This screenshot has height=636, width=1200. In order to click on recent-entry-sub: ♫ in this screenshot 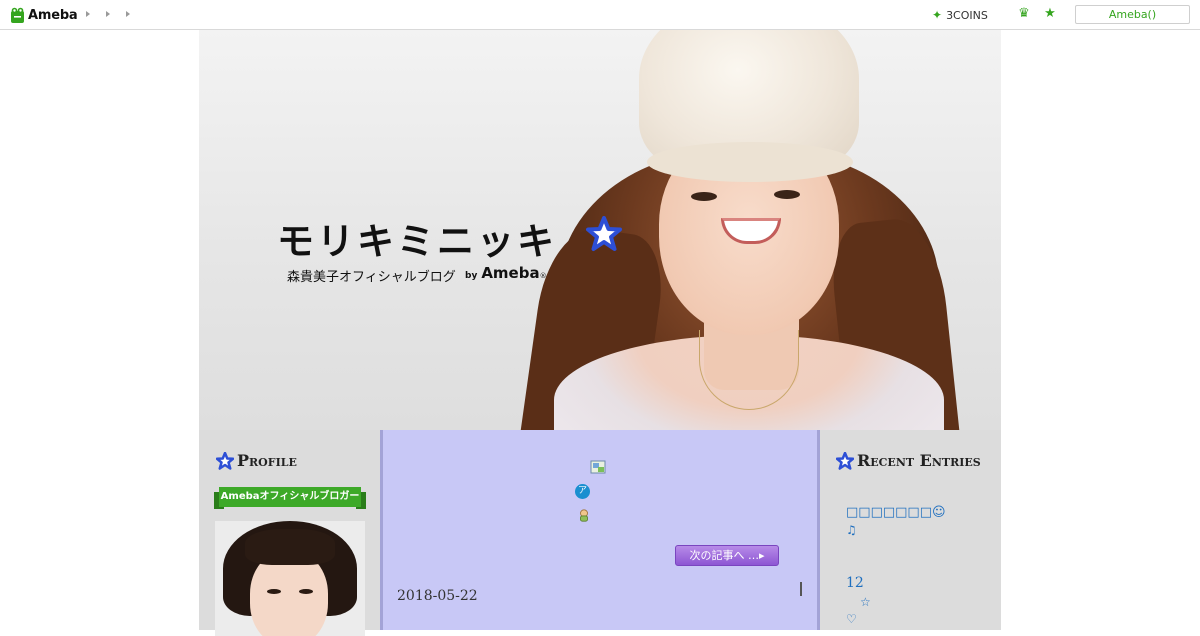, I will do `click(851, 530)`.